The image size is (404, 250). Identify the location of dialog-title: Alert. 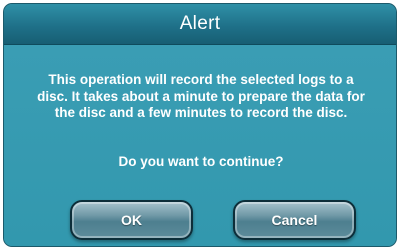
(200, 23).